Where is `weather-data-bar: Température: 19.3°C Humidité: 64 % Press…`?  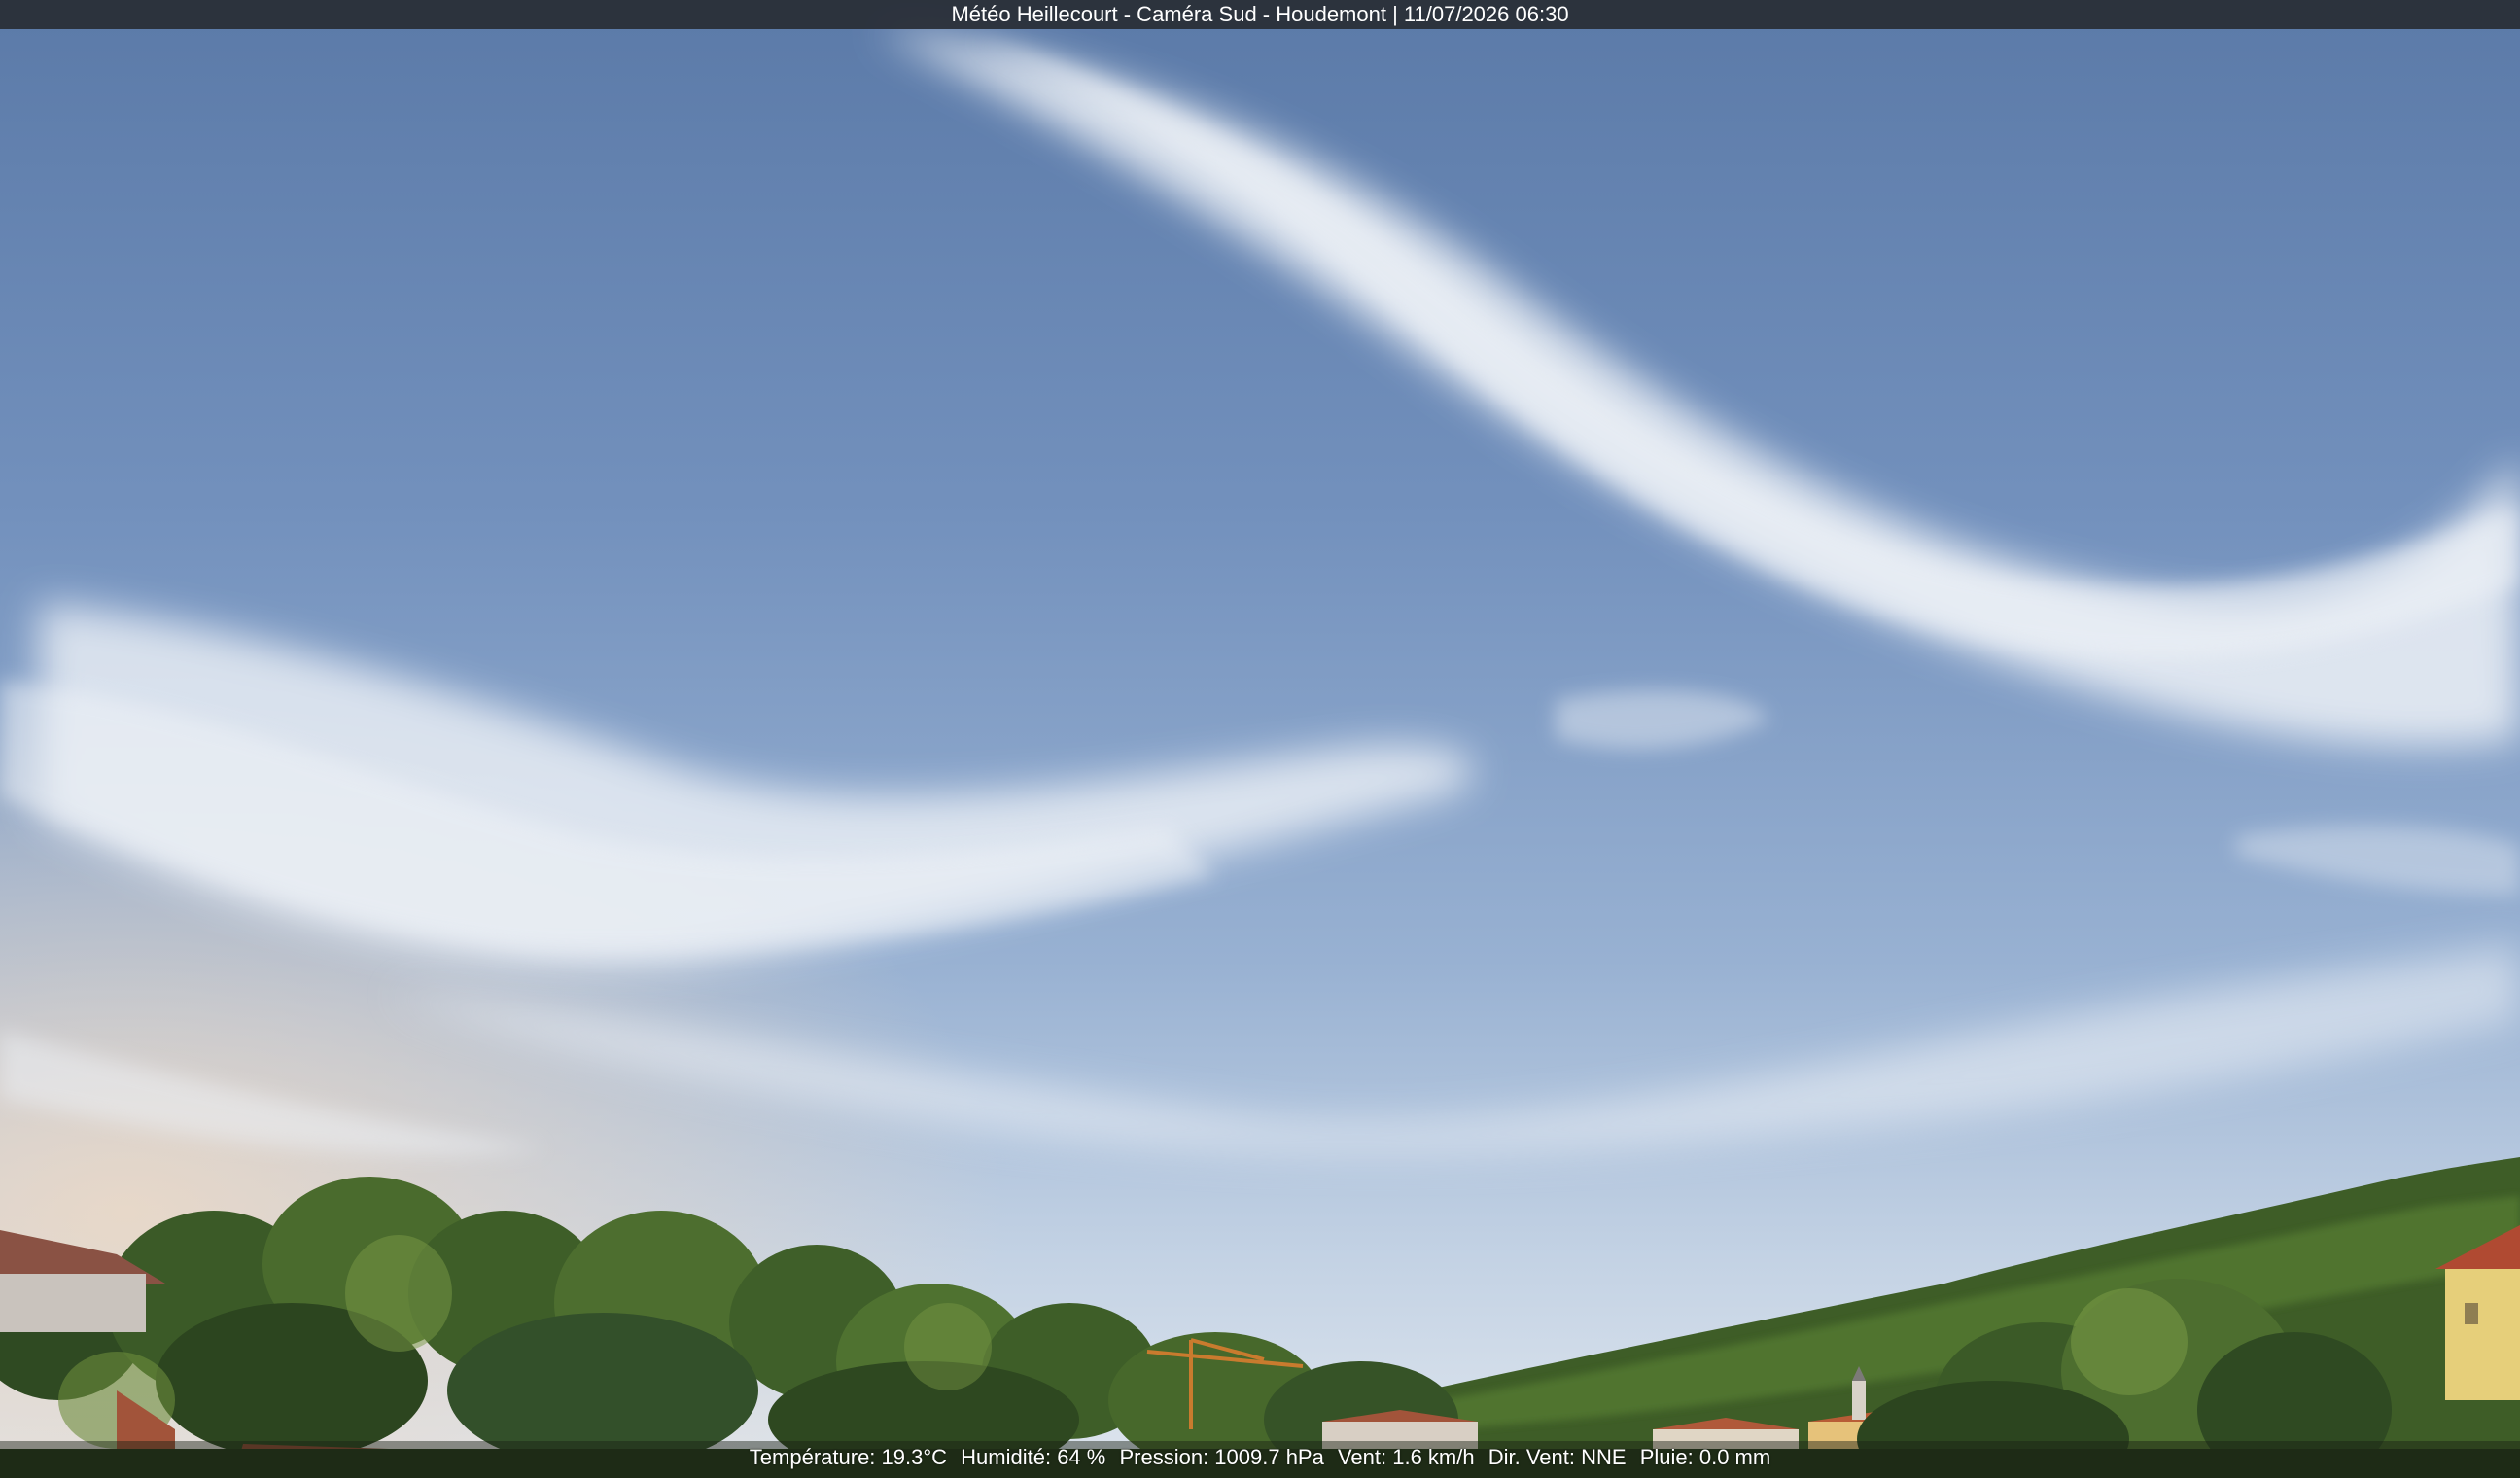
weather-data-bar: Température: 19.3°C Humidité: 64 % Press… is located at coordinates (1260, 1459).